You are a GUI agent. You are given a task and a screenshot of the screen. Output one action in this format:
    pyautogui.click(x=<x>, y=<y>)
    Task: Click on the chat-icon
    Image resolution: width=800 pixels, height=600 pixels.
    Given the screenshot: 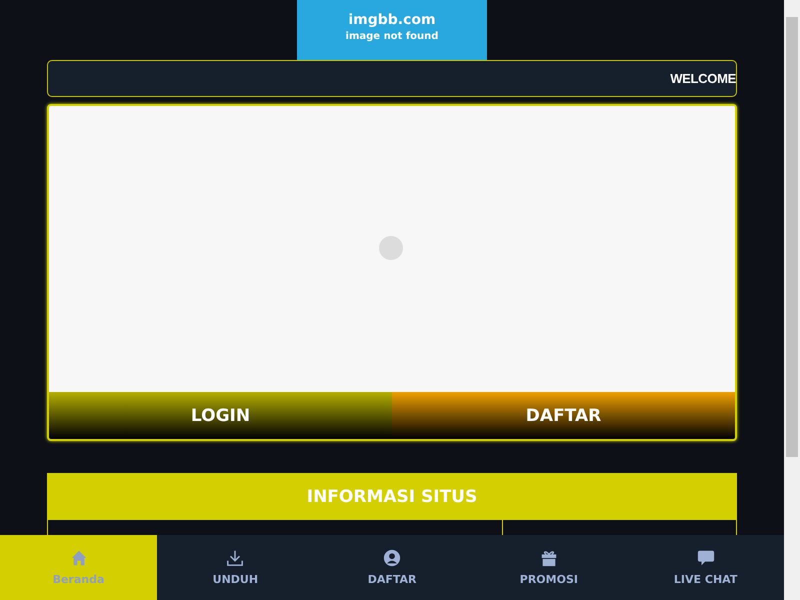 What is the action you would take?
    pyautogui.click(x=705, y=558)
    